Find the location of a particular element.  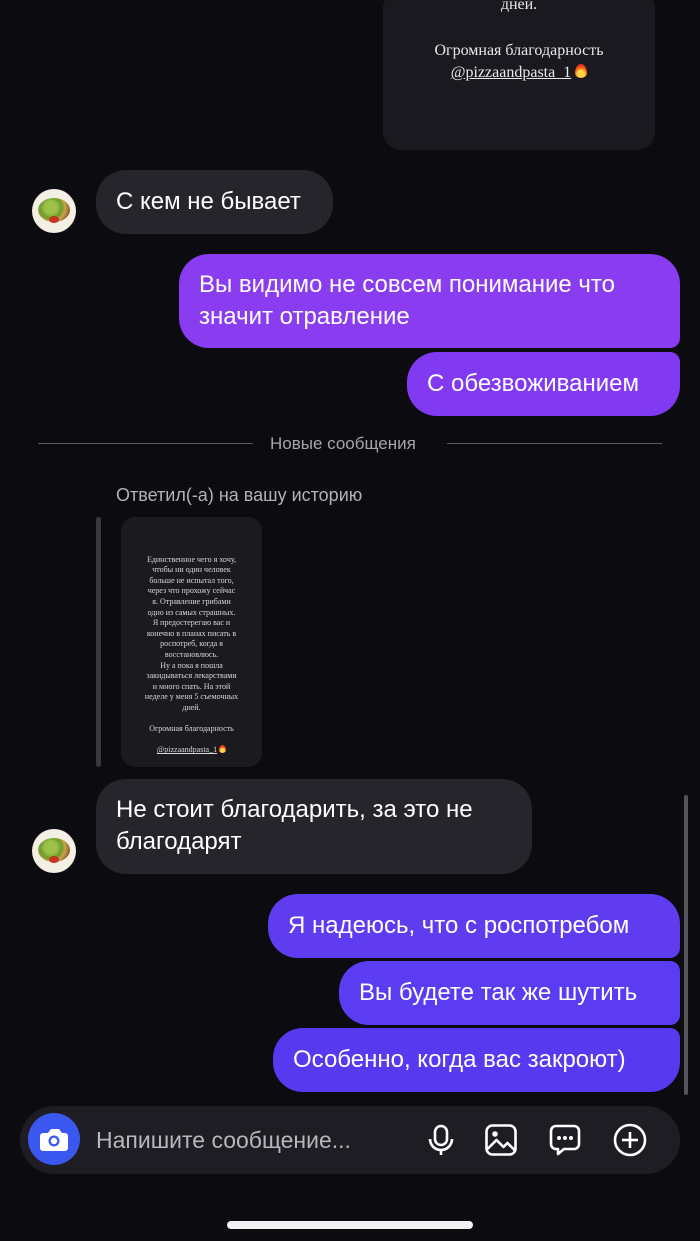

message-text: Я надеюсь, что с роспотребом is located at coordinates (459, 925).